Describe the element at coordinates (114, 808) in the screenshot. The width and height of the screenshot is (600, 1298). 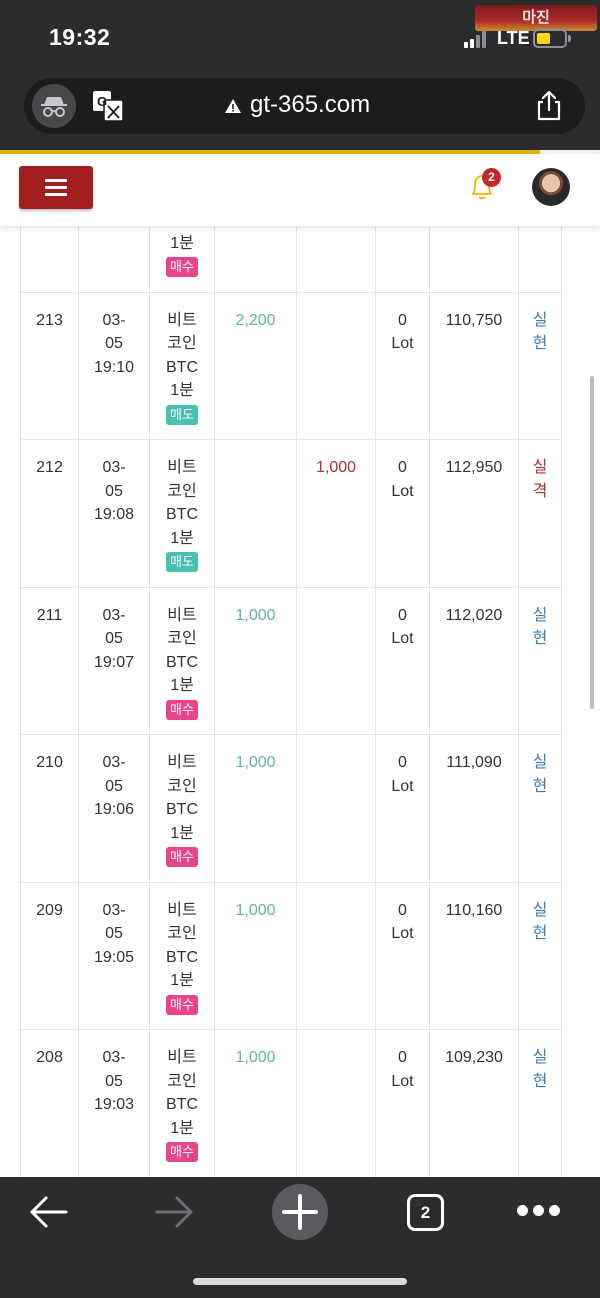
I see `trade-date-cell: 03- 05 19:06` at that location.